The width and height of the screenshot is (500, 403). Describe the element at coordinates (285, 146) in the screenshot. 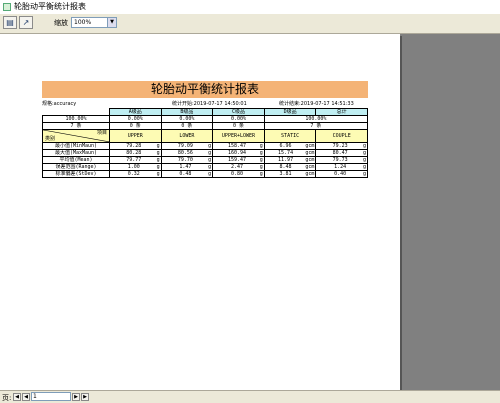

I see `cell-value: 6.96` at that location.